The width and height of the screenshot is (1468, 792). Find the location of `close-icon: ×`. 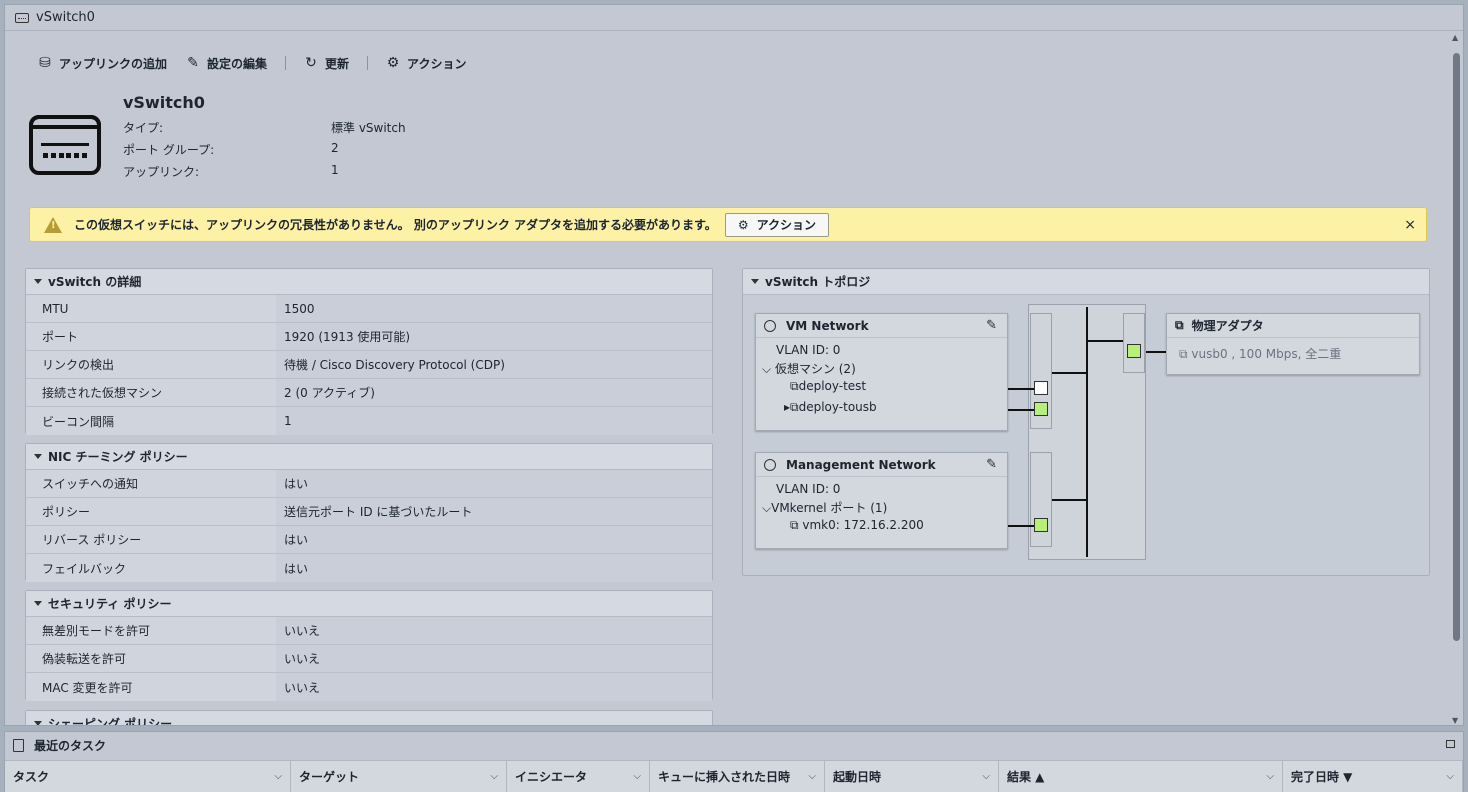

close-icon: × is located at coordinates (1410, 225).